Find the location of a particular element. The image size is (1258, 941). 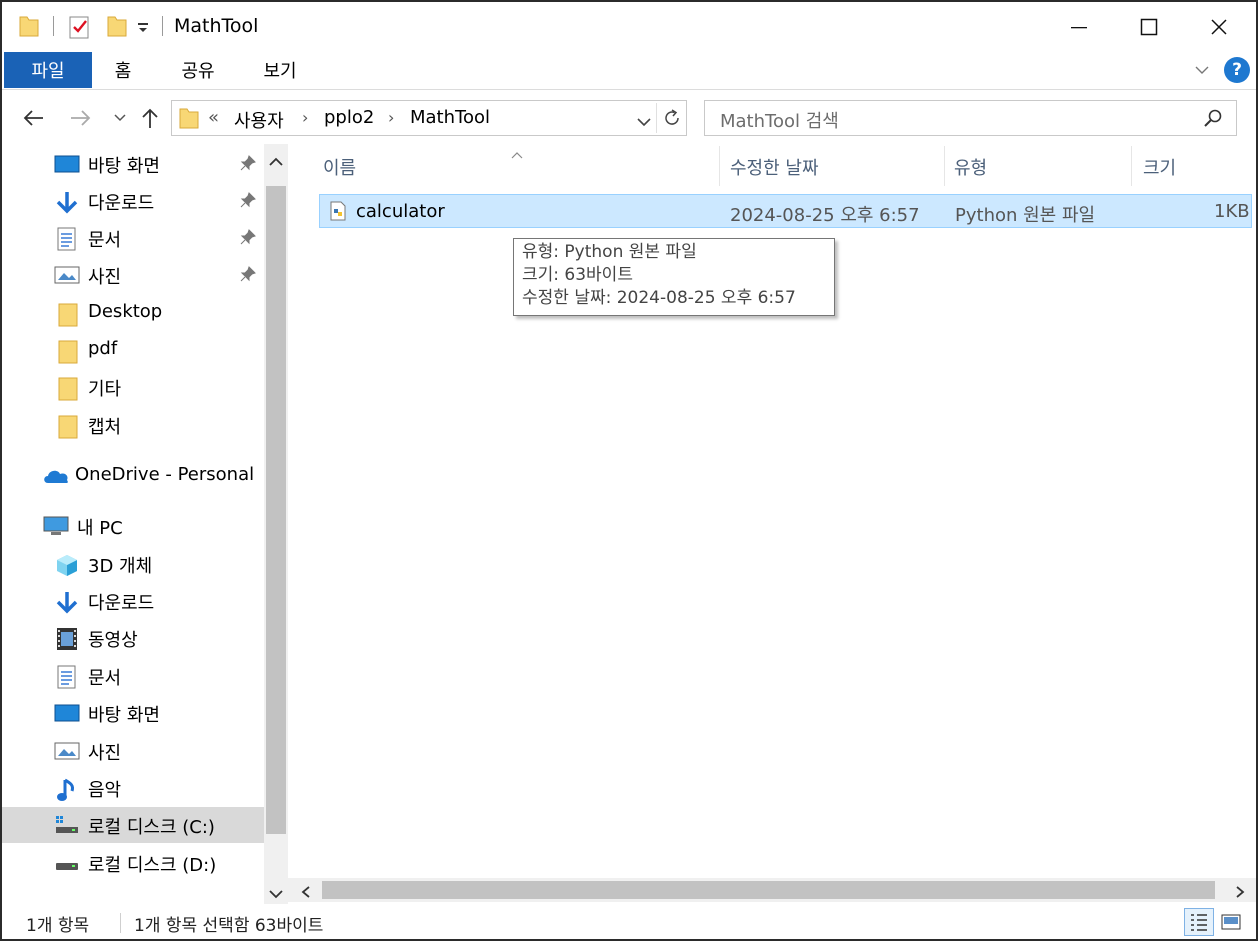

picture-icon is located at coordinates (67, 751).